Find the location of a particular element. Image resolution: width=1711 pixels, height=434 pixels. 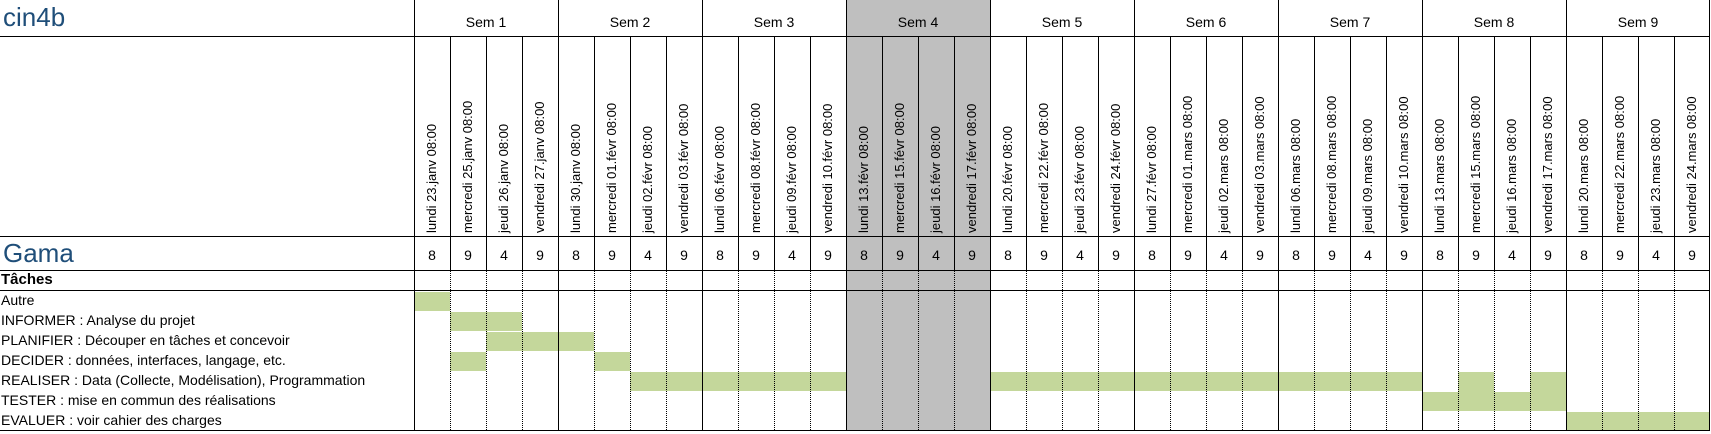

day-header: vendredi 27.janv 08:00 is located at coordinates (539, 167).